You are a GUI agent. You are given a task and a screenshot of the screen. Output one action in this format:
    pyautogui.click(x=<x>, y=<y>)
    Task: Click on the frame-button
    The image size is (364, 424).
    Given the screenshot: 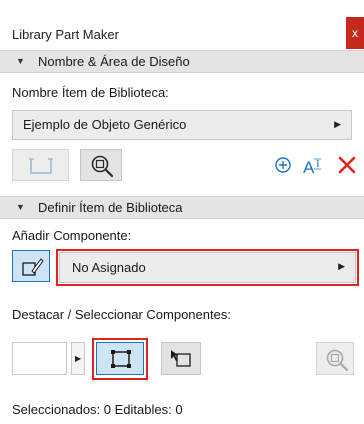 What is the action you would take?
    pyautogui.click(x=40, y=165)
    